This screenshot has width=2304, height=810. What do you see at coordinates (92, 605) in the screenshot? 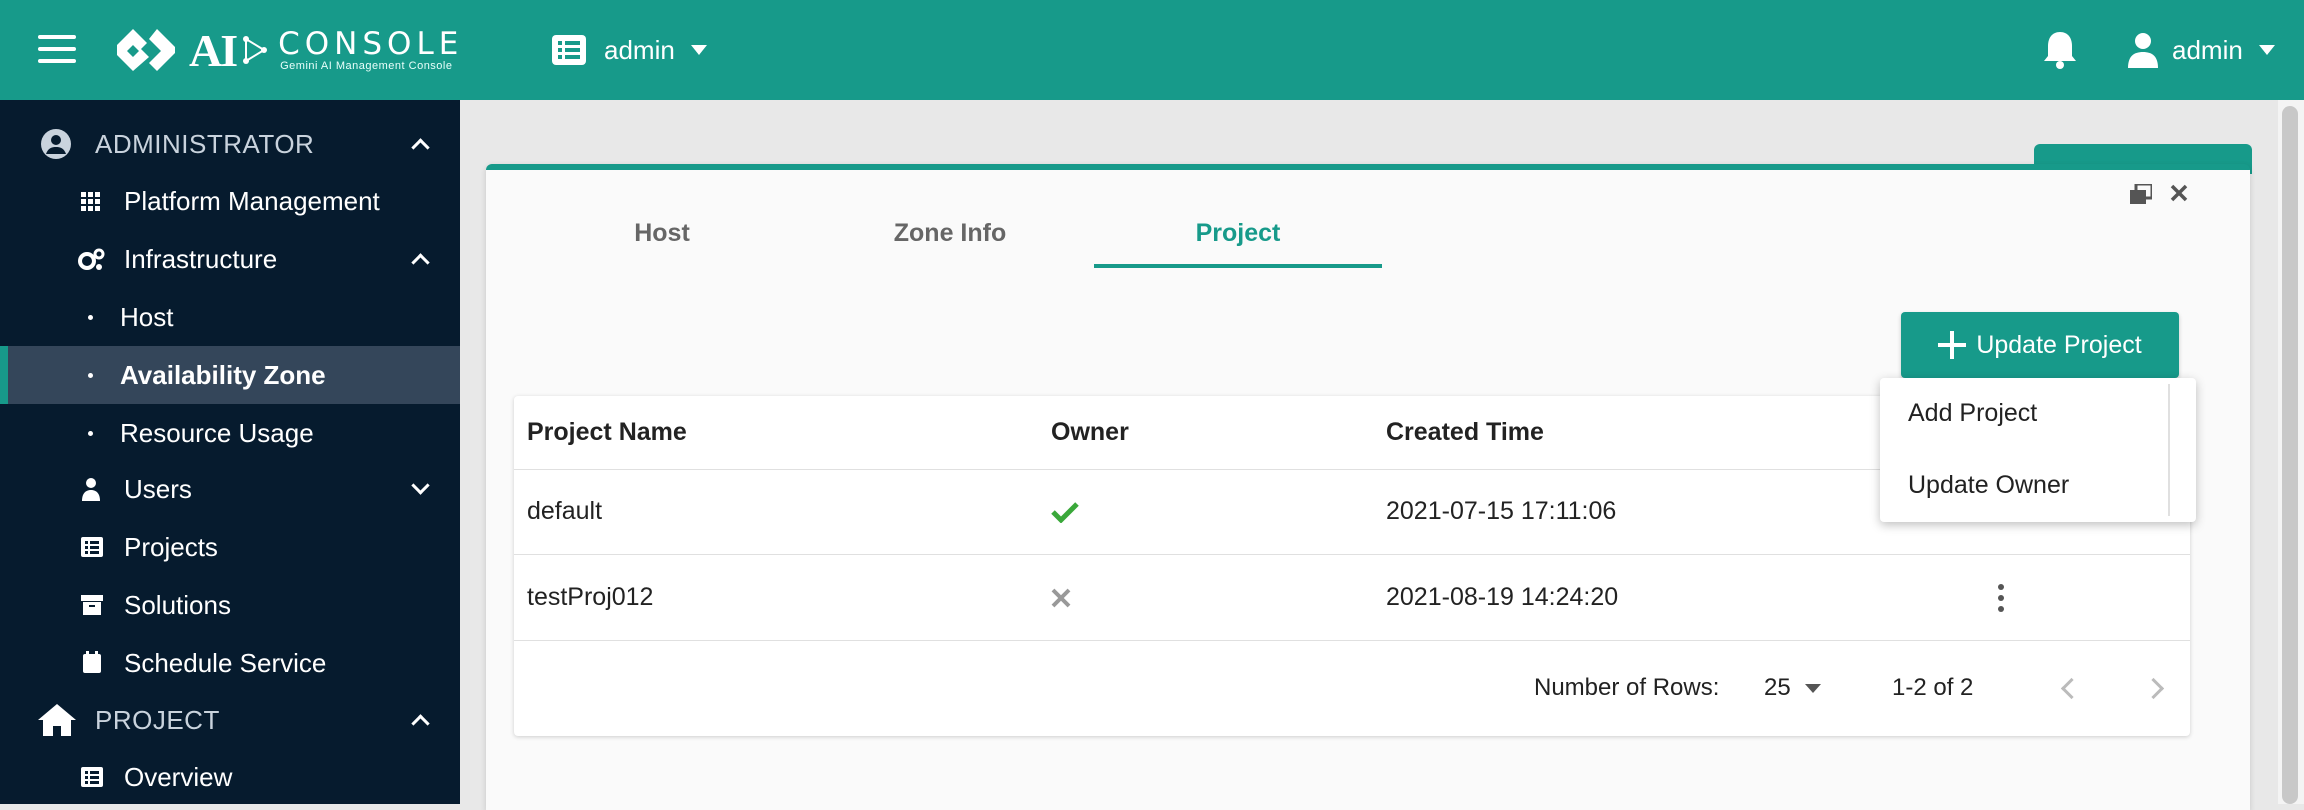
I see `archive-icon` at bounding box center [92, 605].